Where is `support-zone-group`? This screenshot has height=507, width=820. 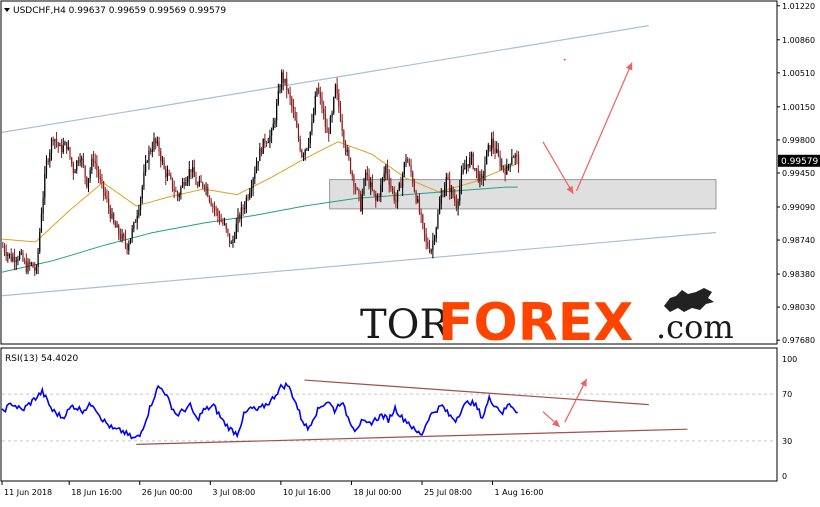 support-zone-group is located at coordinates (523, 194).